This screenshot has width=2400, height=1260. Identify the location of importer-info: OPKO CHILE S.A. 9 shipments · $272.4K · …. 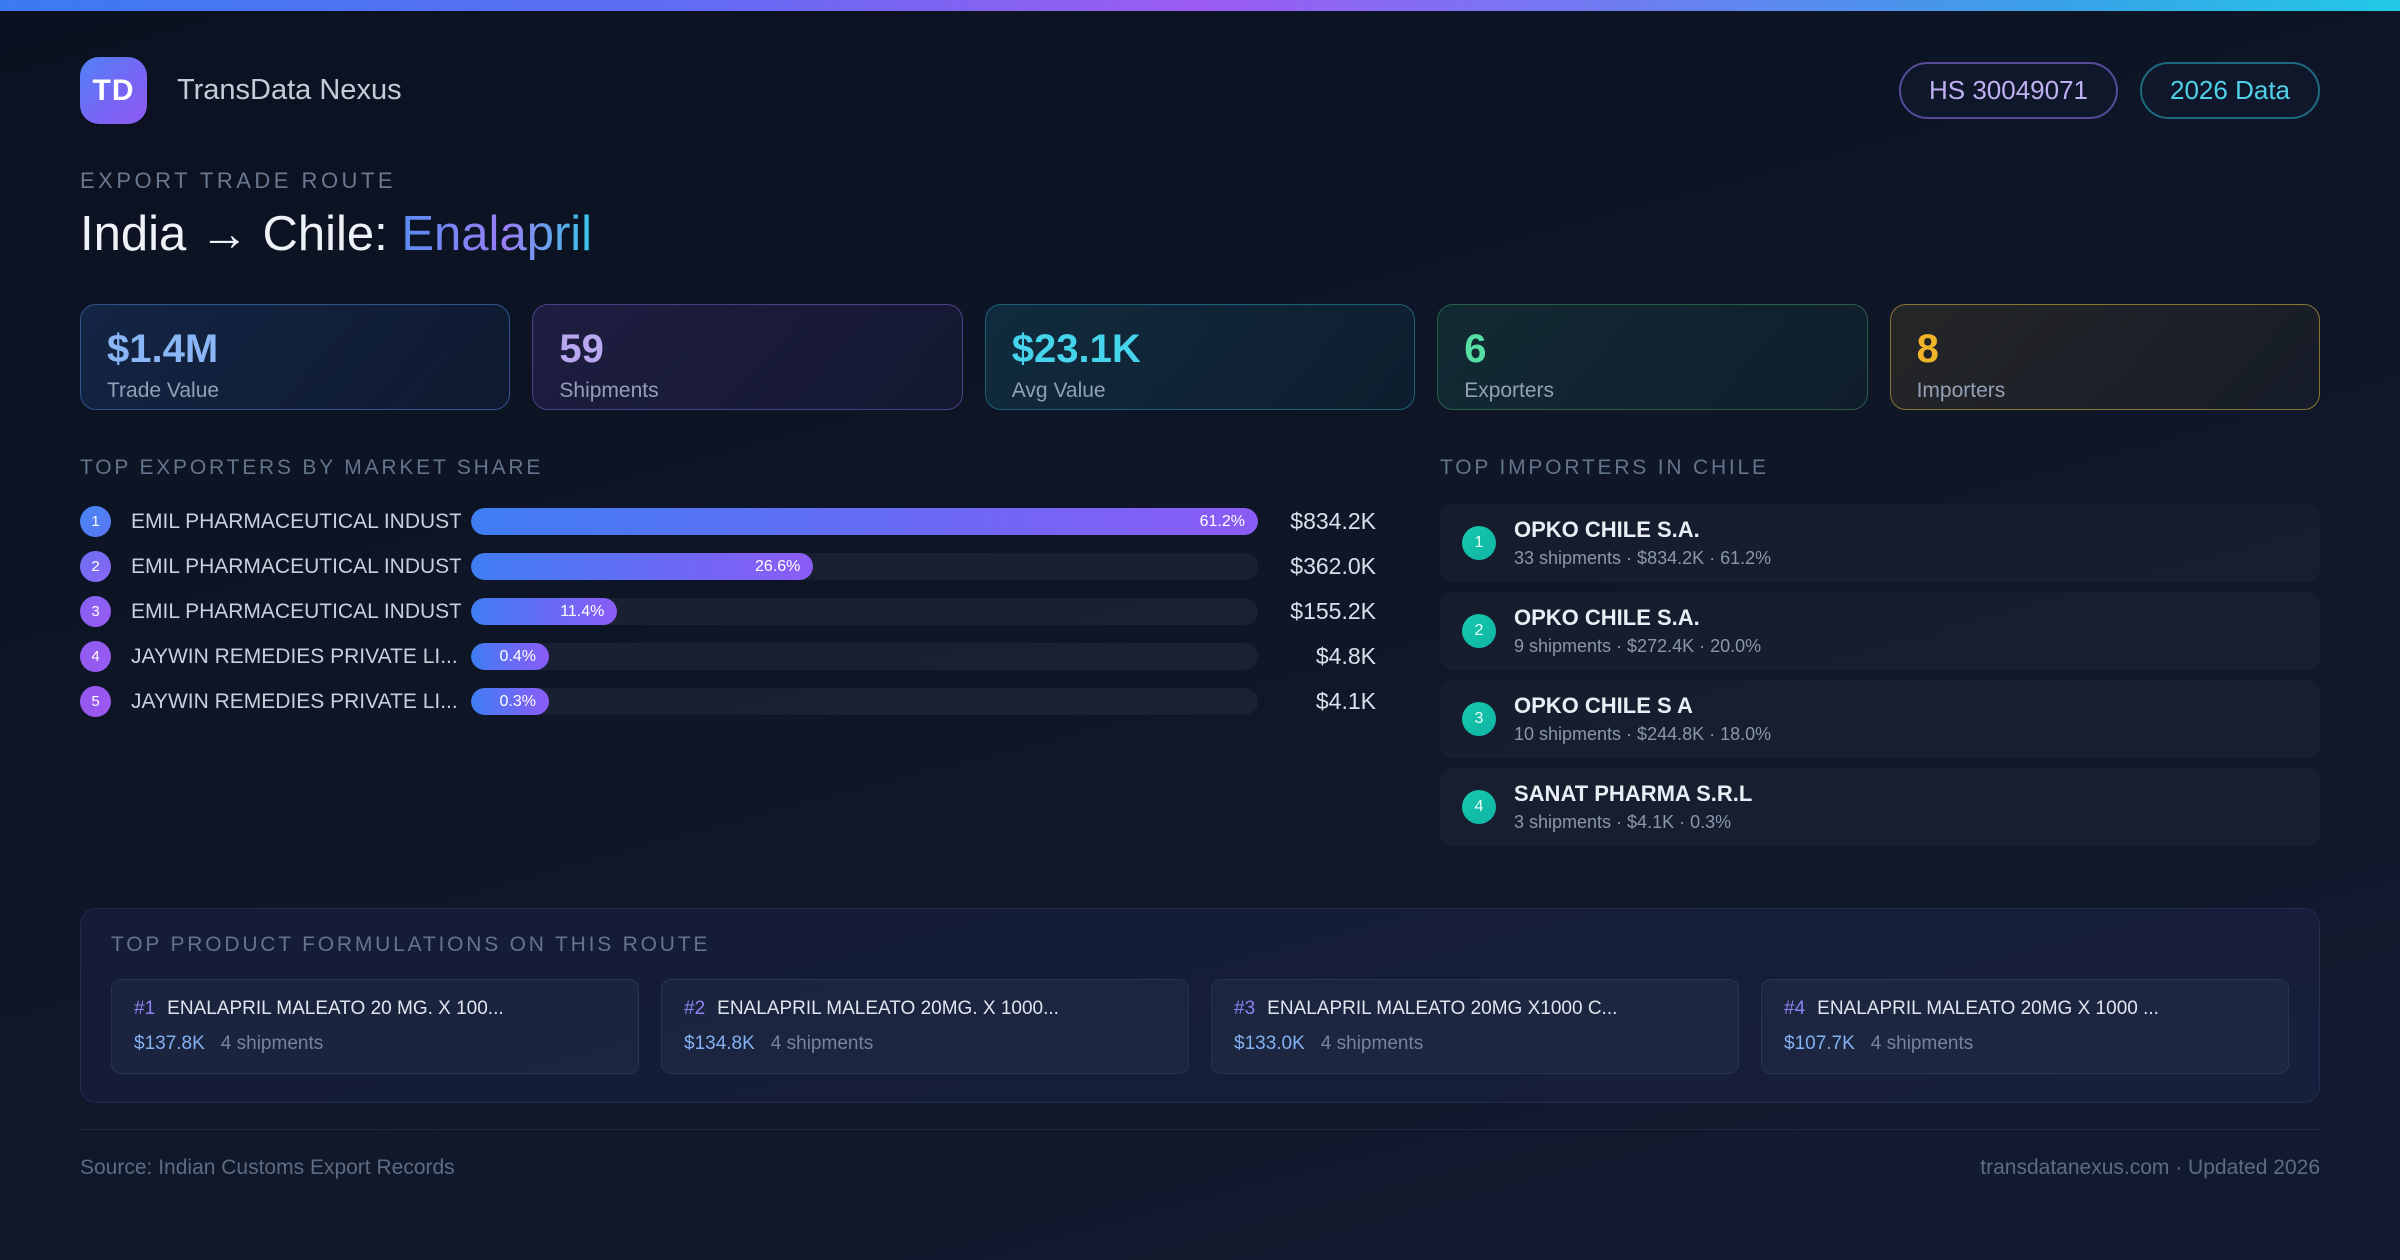
(1637, 631).